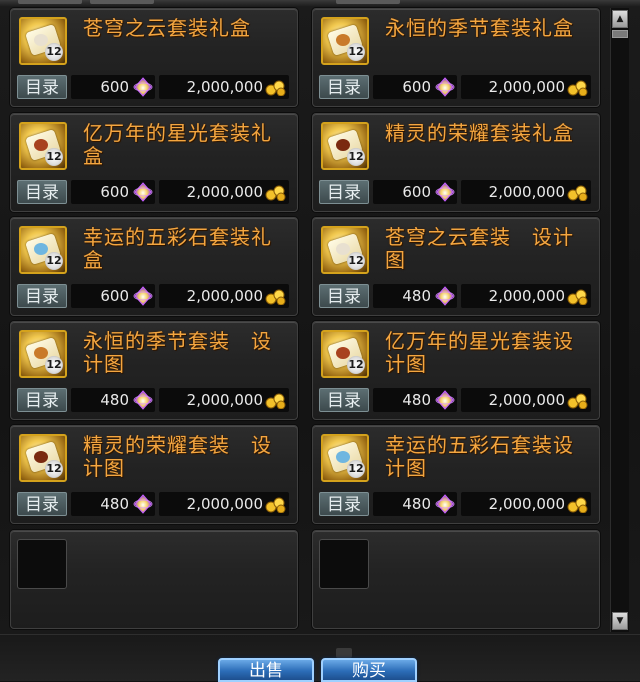 This screenshot has height=682, width=640. I want to click on shop-item-cell: 12 精灵的荣耀套装礼盒目录 600 2,000,000, so click(456, 162).